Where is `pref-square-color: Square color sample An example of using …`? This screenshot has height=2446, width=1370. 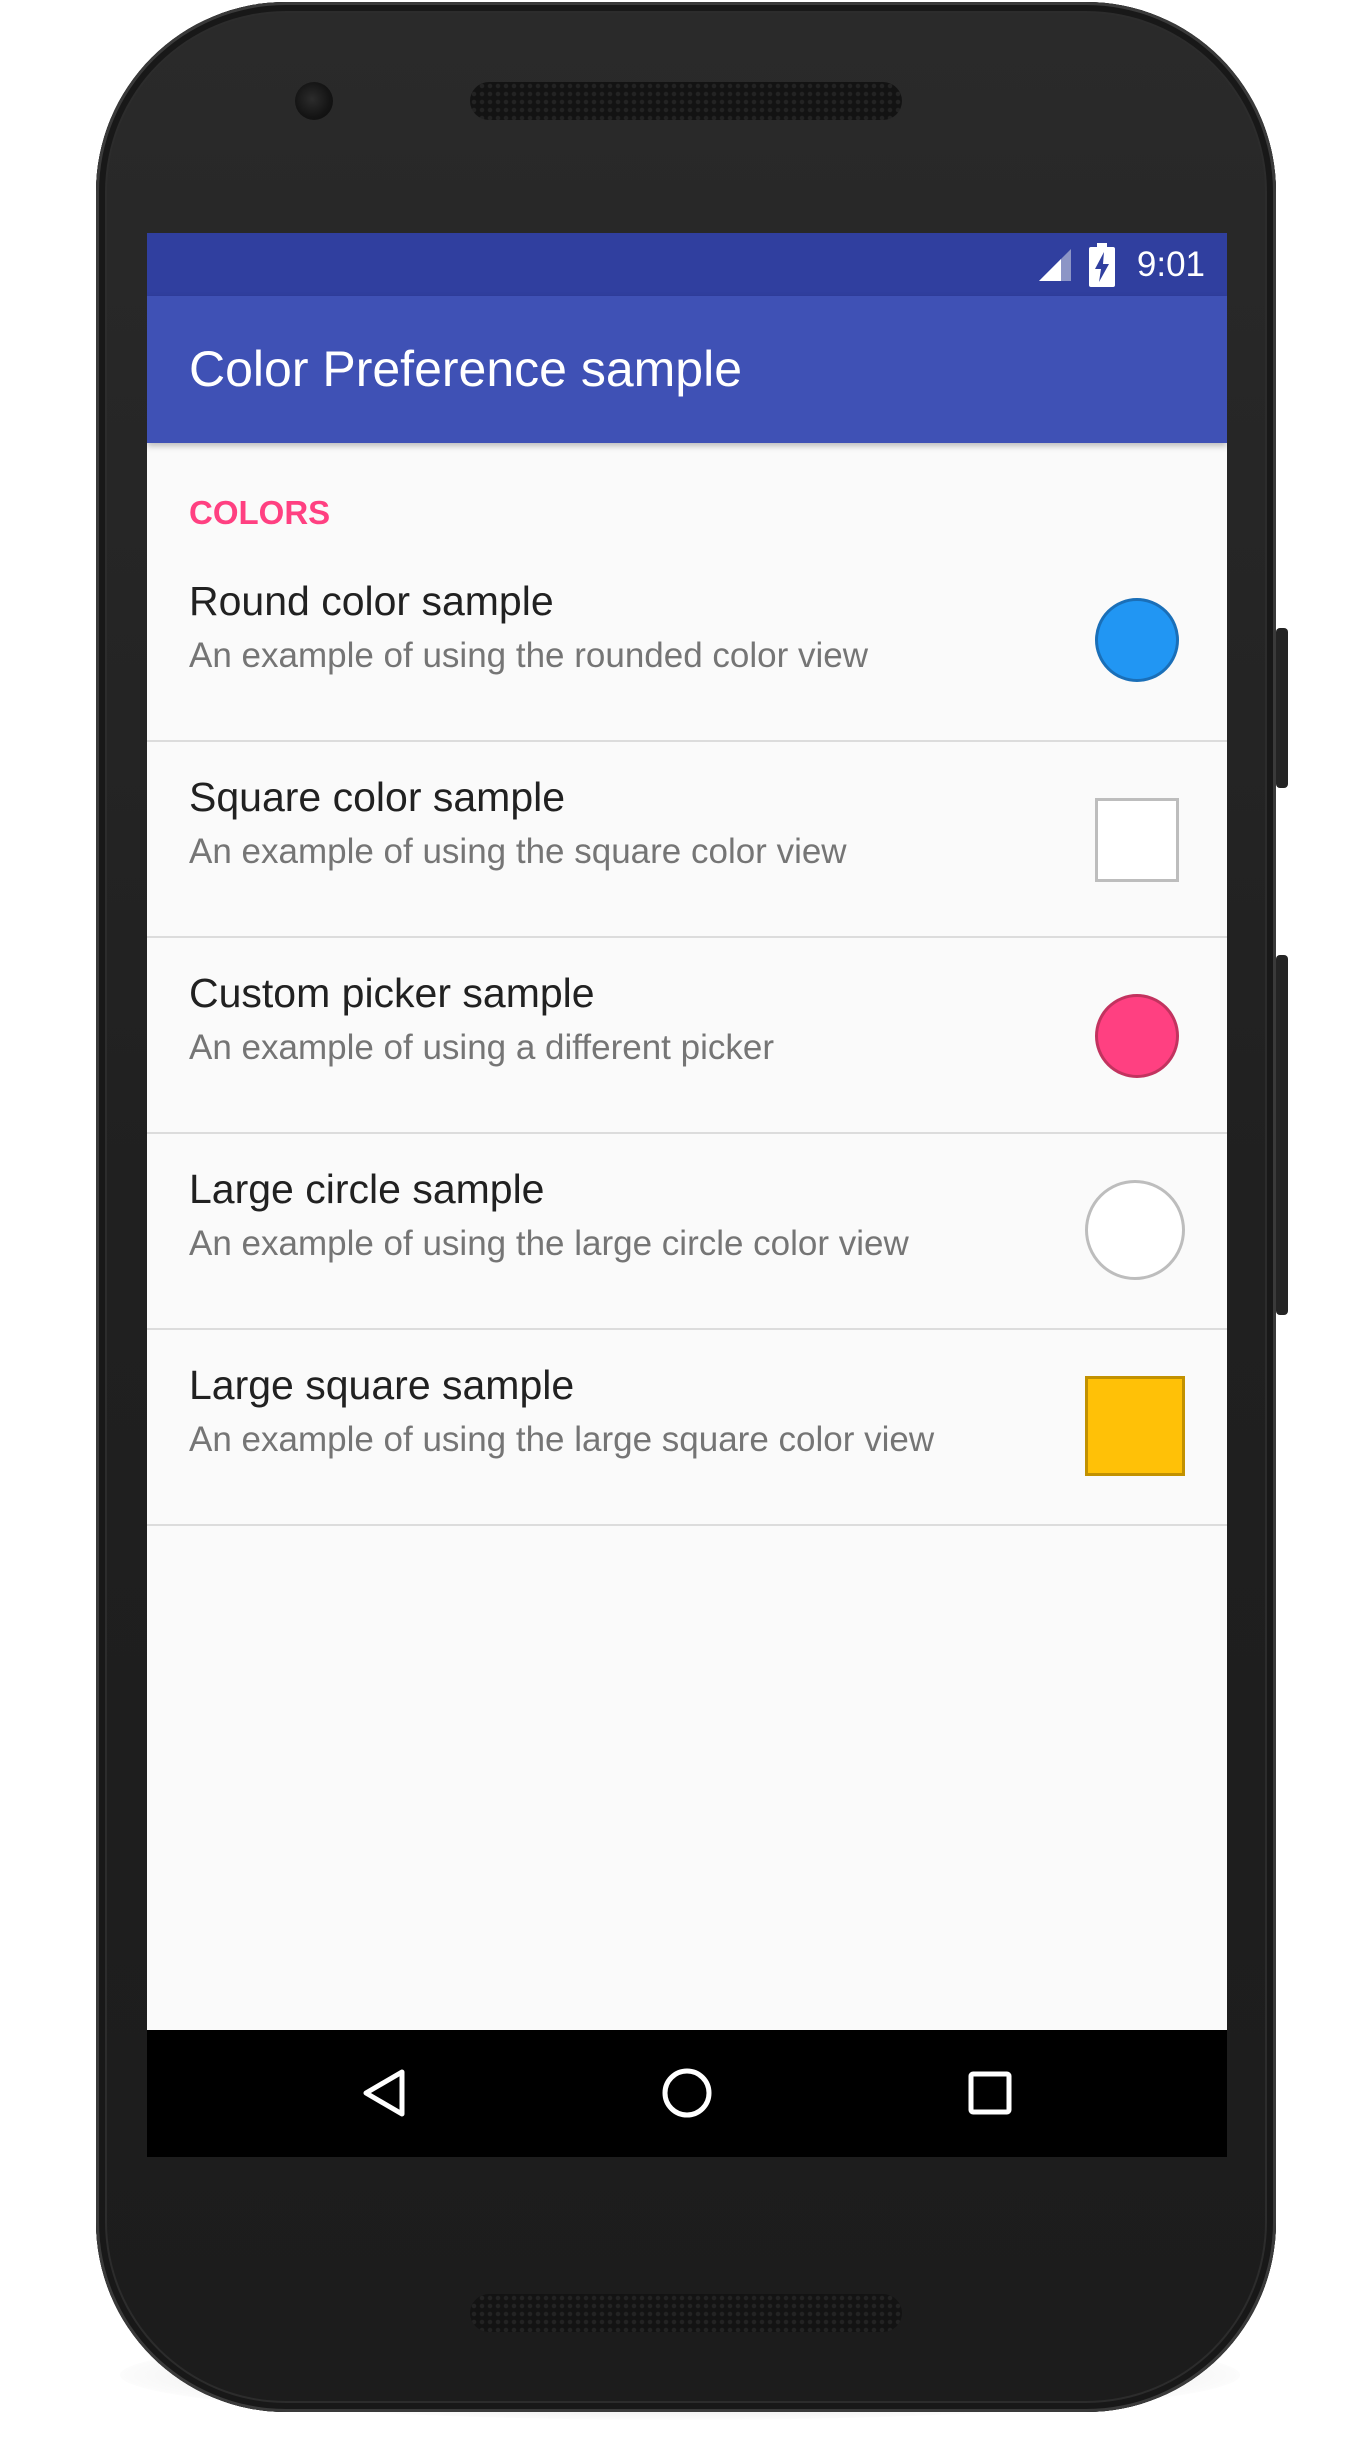
pref-square-color: Square color sample An example of using … is located at coordinates (687, 840).